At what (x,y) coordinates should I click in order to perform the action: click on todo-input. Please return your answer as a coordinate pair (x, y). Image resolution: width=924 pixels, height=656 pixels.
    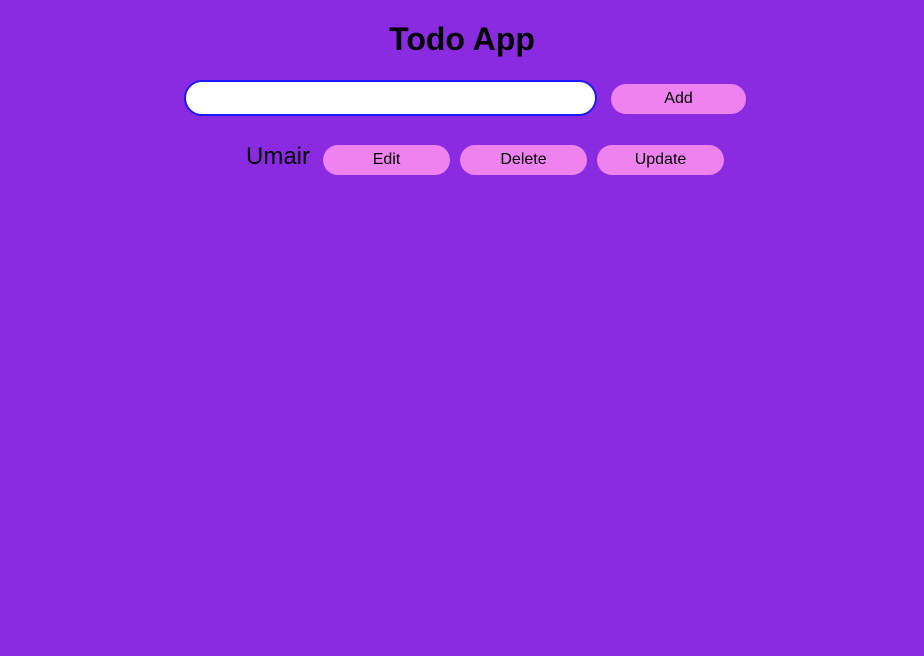
    Looking at the image, I should click on (390, 98).